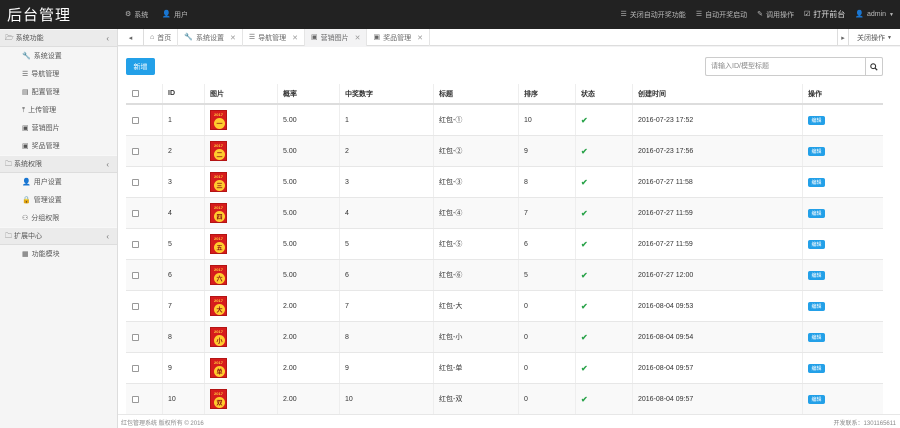 The width and height of the screenshot is (900, 428). What do you see at coordinates (450, 120) in the screenshot?
I see `table-cell: 红包-①` at bounding box center [450, 120].